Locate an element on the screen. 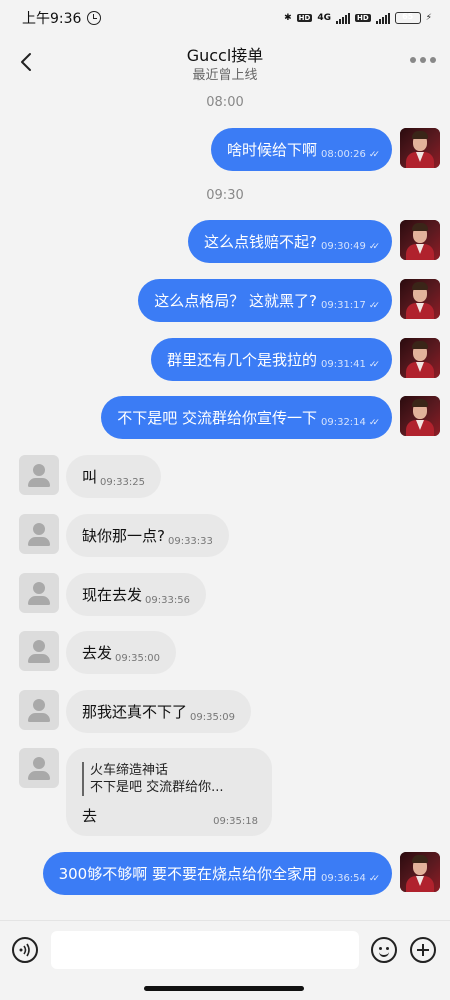 This screenshot has width=450, height=1000. hd-icon: HD is located at coordinates (304, 18).